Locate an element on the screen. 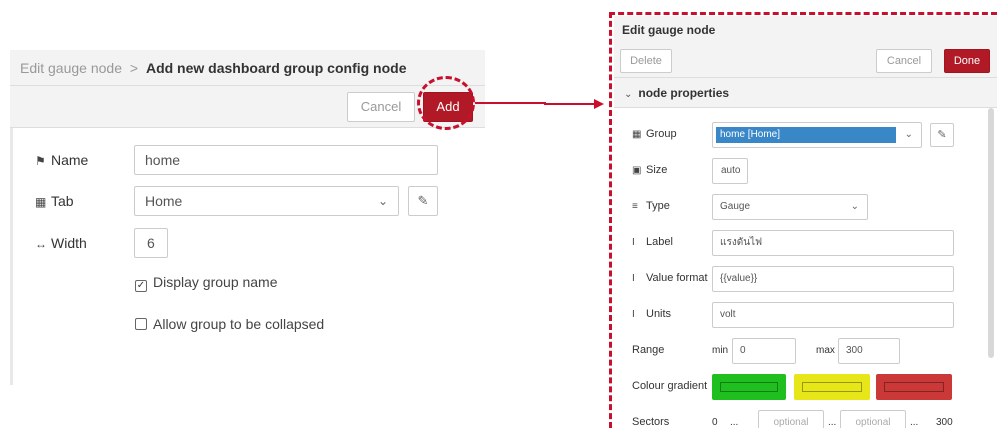 The width and height of the screenshot is (997, 428). units-input: volt is located at coordinates (833, 315).